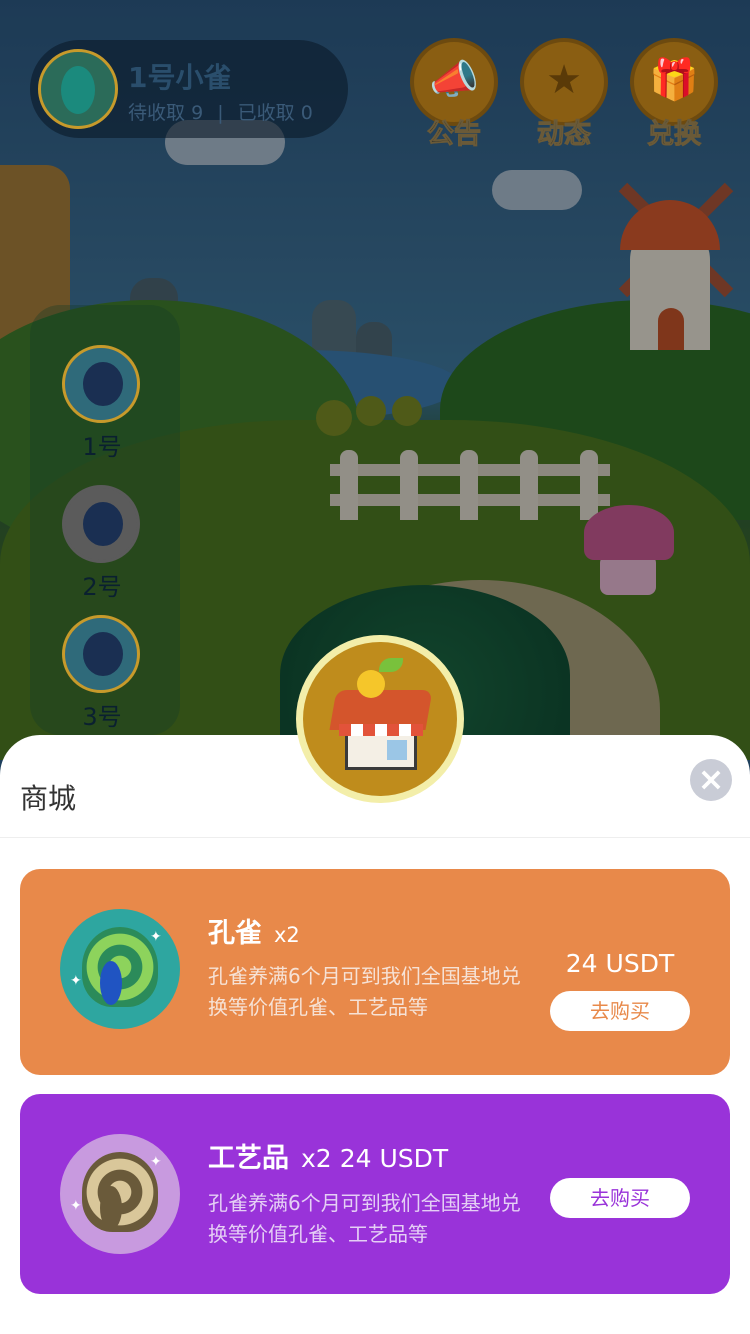 The width and height of the screenshot is (750, 1334). I want to click on bird-item-3: 3号, so click(102, 680).